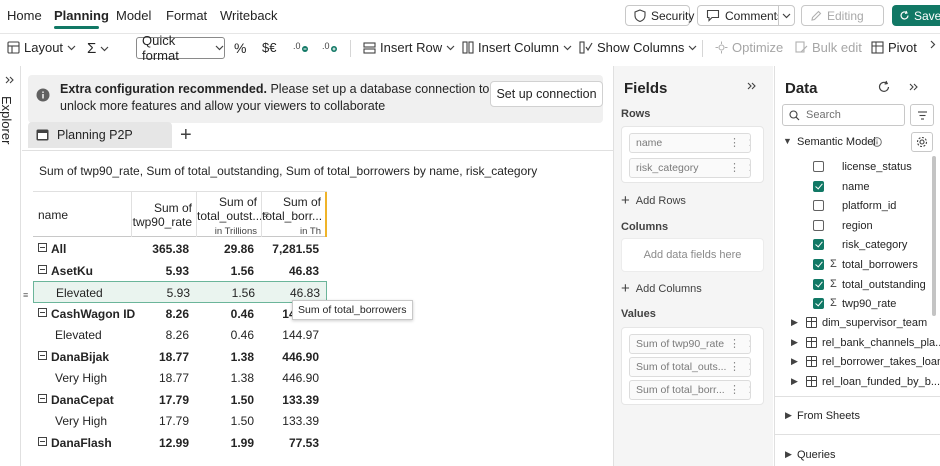 The image size is (940, 466). Describe the element at coordinates (98, 48) in the screenshot. I see `sum-button: Σ` at that location.